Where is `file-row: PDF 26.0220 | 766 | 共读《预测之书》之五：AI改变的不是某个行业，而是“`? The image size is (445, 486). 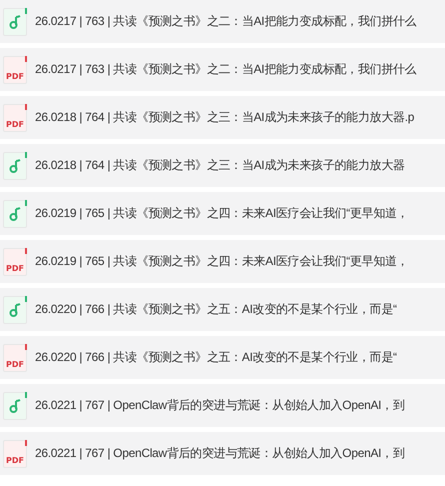 file-row: PDF 26.0220 | 766 | 共读《预测之书》之五：AI改变的不是某个行业，而是“ is located at coordinates (222, 357).